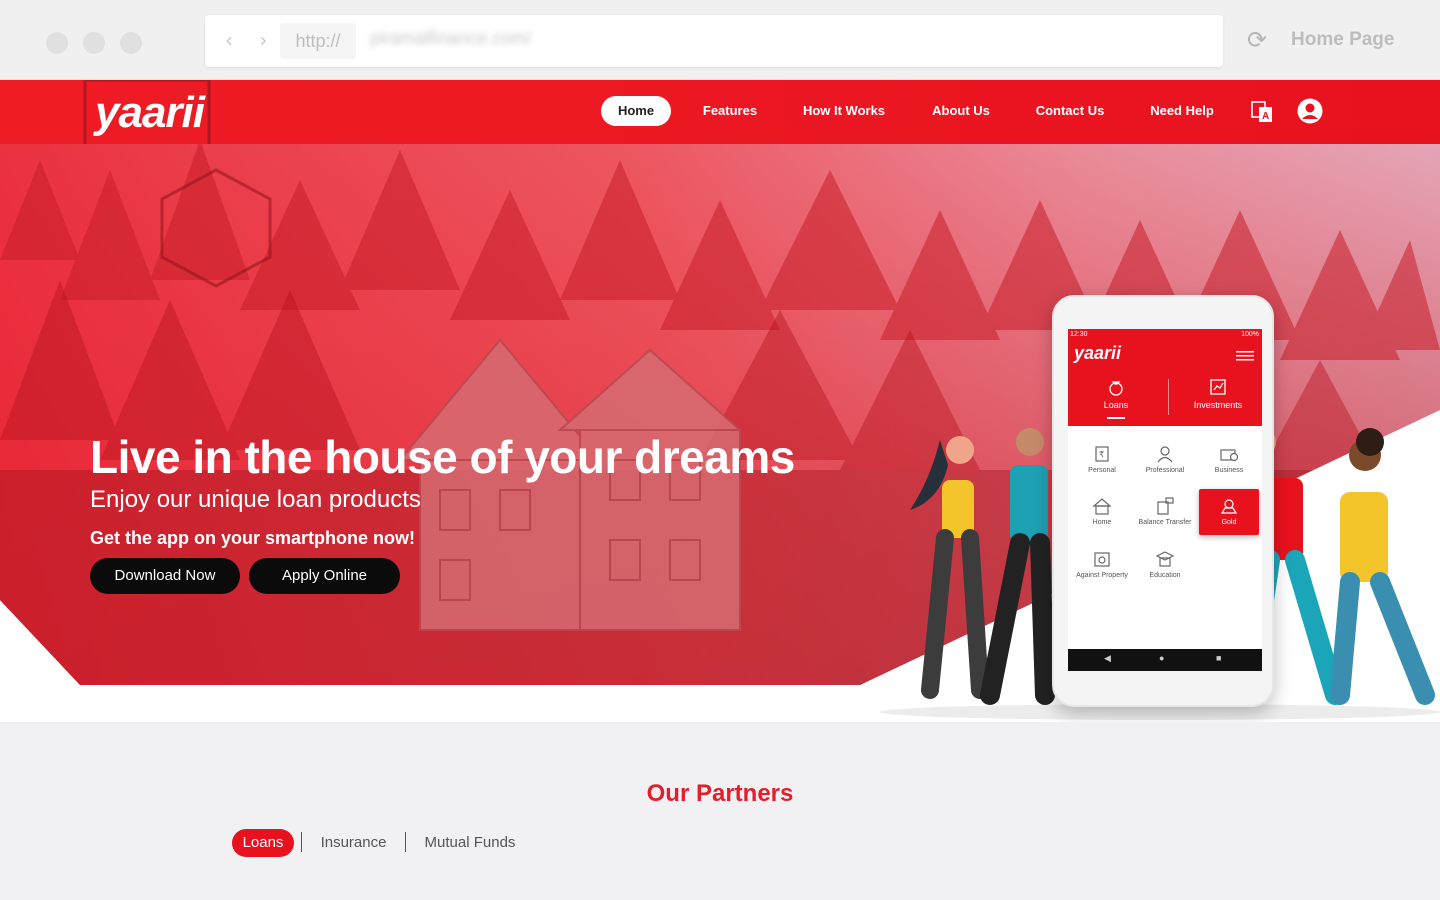 The height and width of the screenshot is (900, 1440). What do you see at coordinates (318, 41) in the screenshot?
I see `protocol-label: http://` at bounding box center [318, 41].